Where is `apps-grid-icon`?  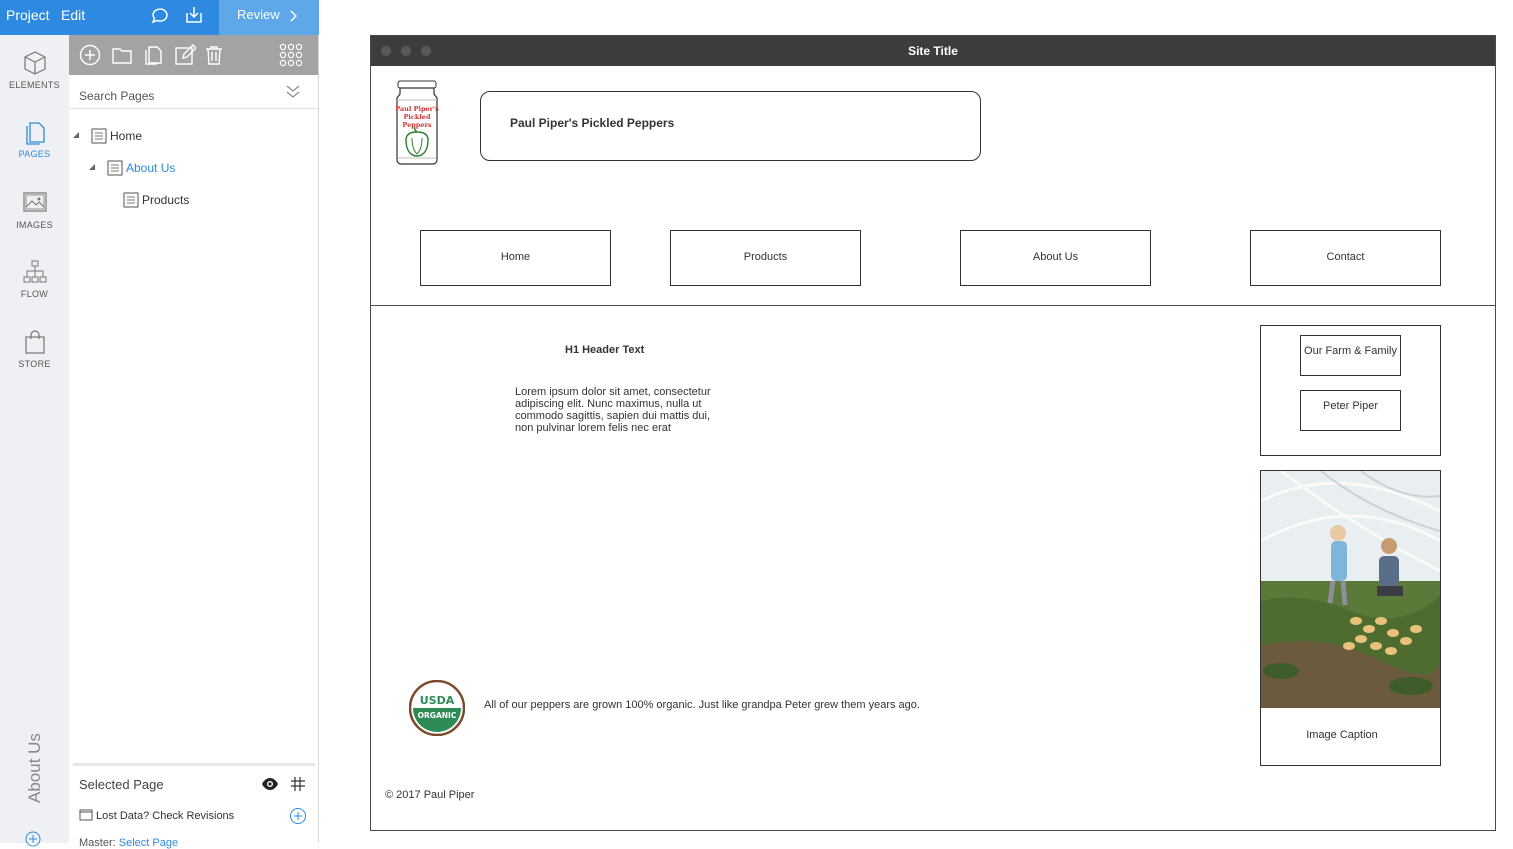 apps-grid-icon is located at coordinates (291, 55).